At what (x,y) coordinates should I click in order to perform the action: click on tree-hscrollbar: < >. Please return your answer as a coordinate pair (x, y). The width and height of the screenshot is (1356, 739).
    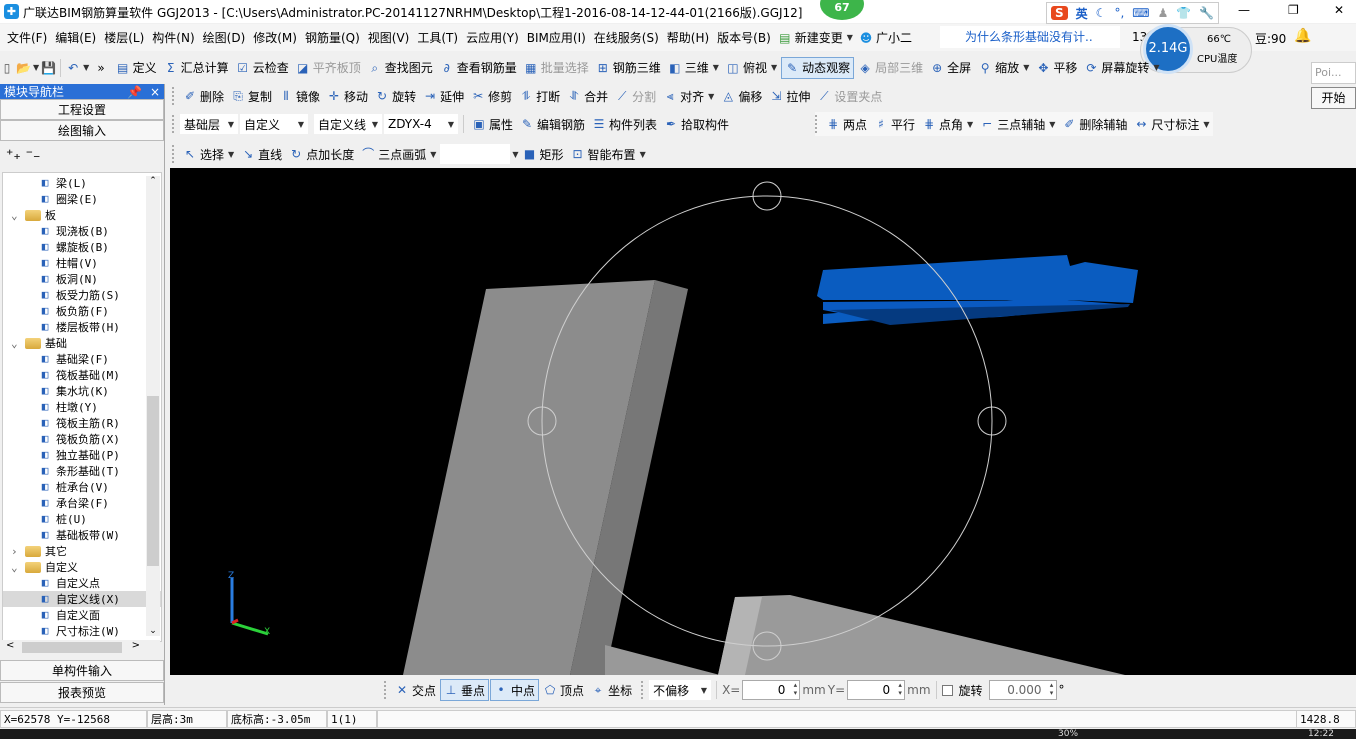
    Looking at the image, I should click on (81, 647).